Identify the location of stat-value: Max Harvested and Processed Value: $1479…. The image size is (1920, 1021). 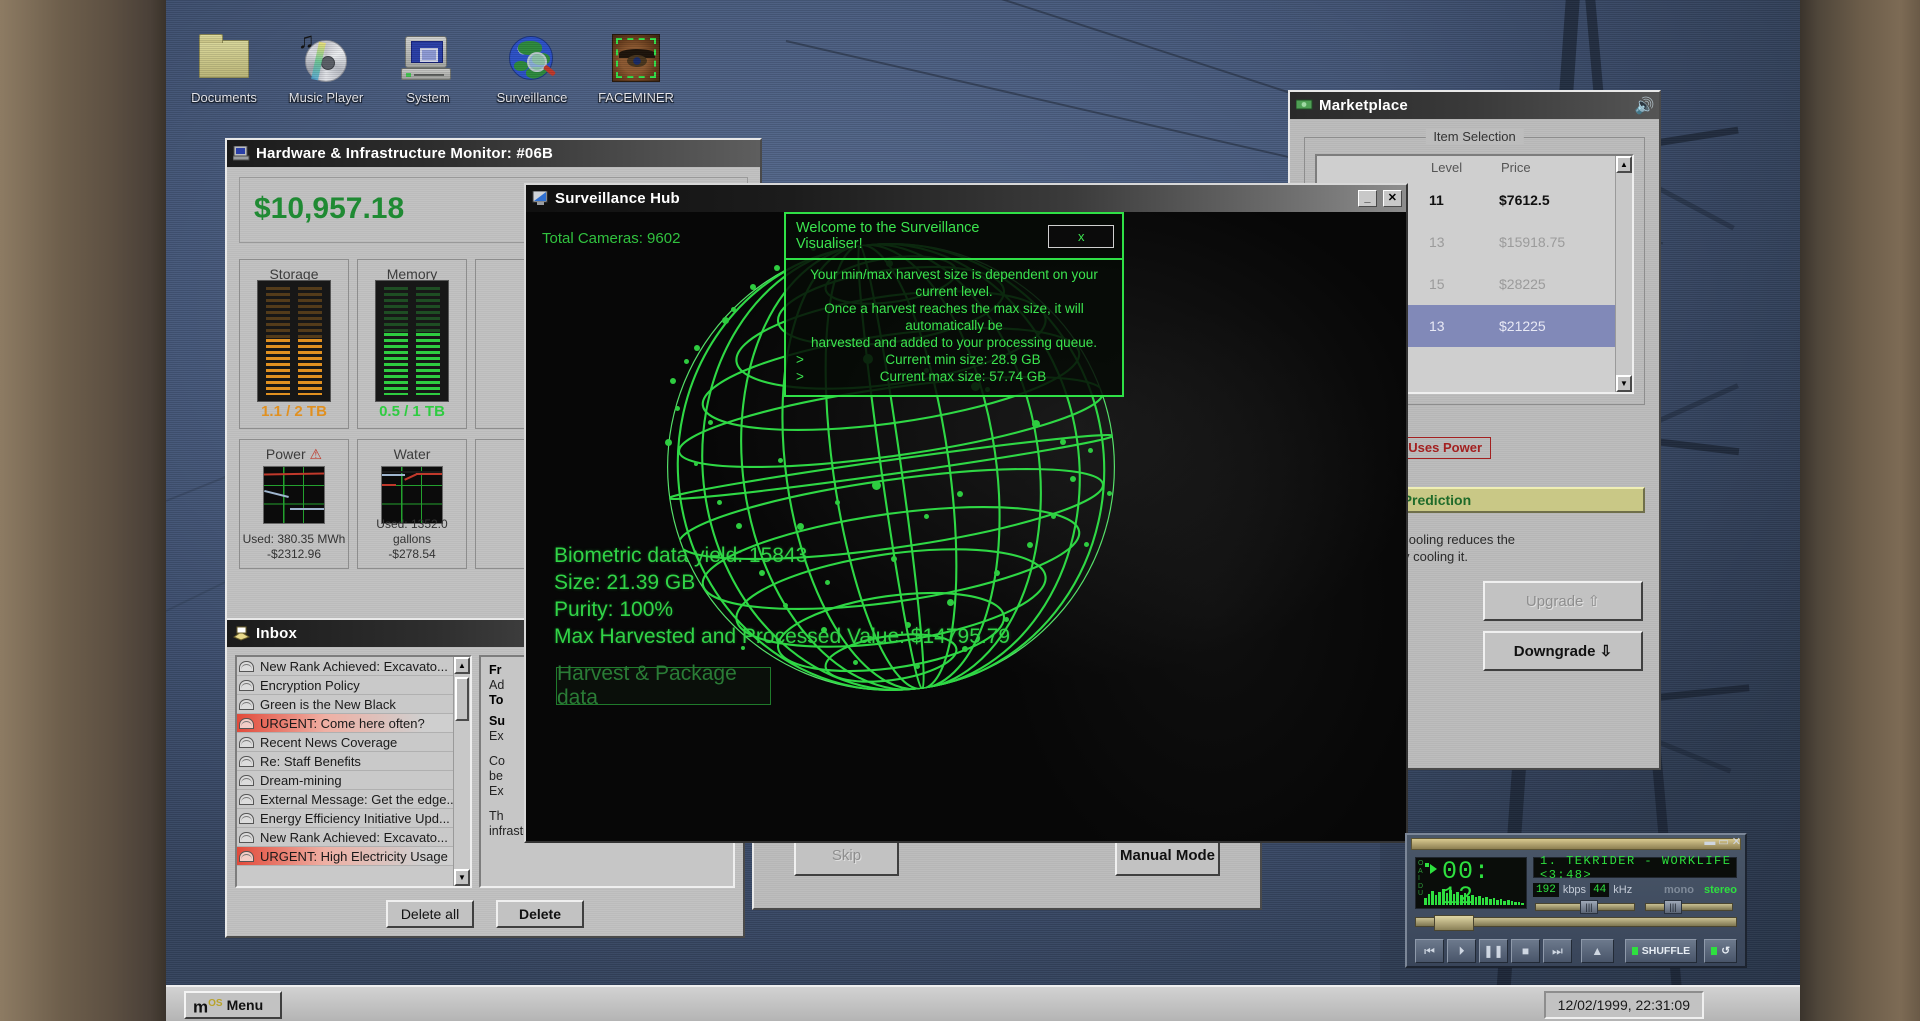
(782, 636).